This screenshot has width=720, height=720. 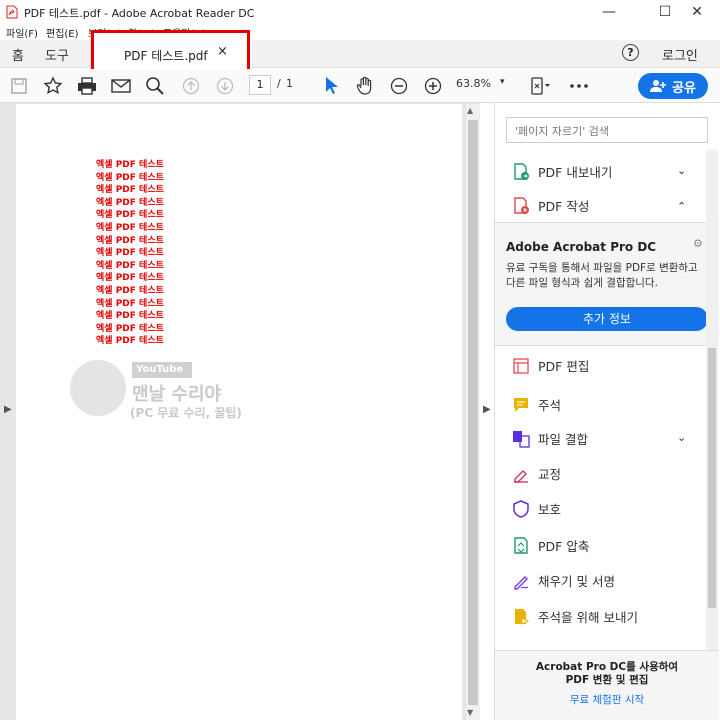 What do you see at coordinates (536, 508) in the screenshot?
I see `tool-item: 보호` at bounding box center [536, 508].